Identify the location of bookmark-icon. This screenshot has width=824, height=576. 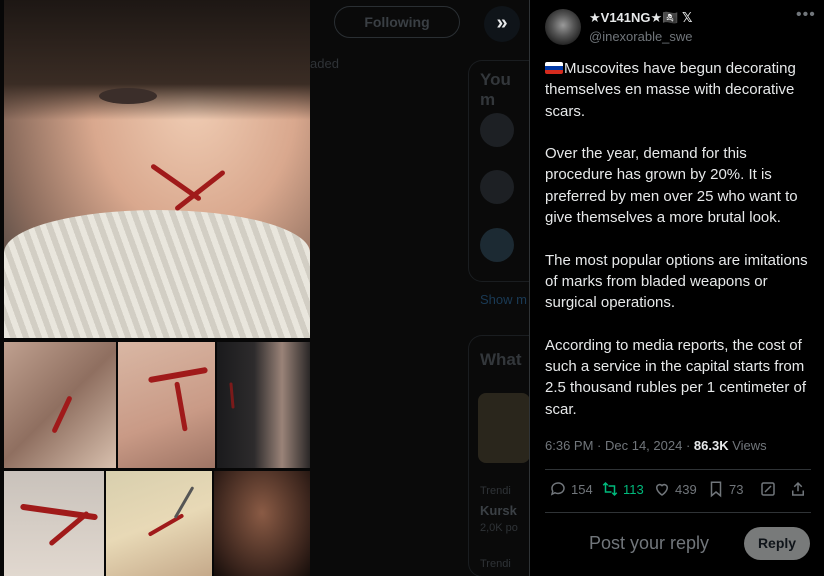
(716, 489).